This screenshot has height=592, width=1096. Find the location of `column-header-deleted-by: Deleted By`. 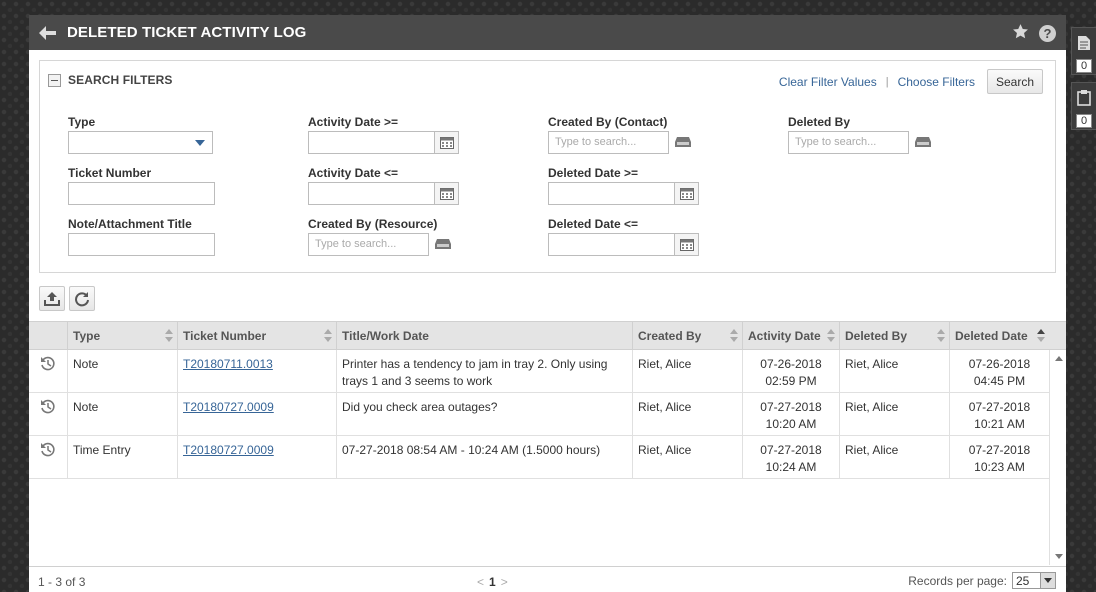

column-header-deleted-by: Deleted By is located at coordinates (894, 336).